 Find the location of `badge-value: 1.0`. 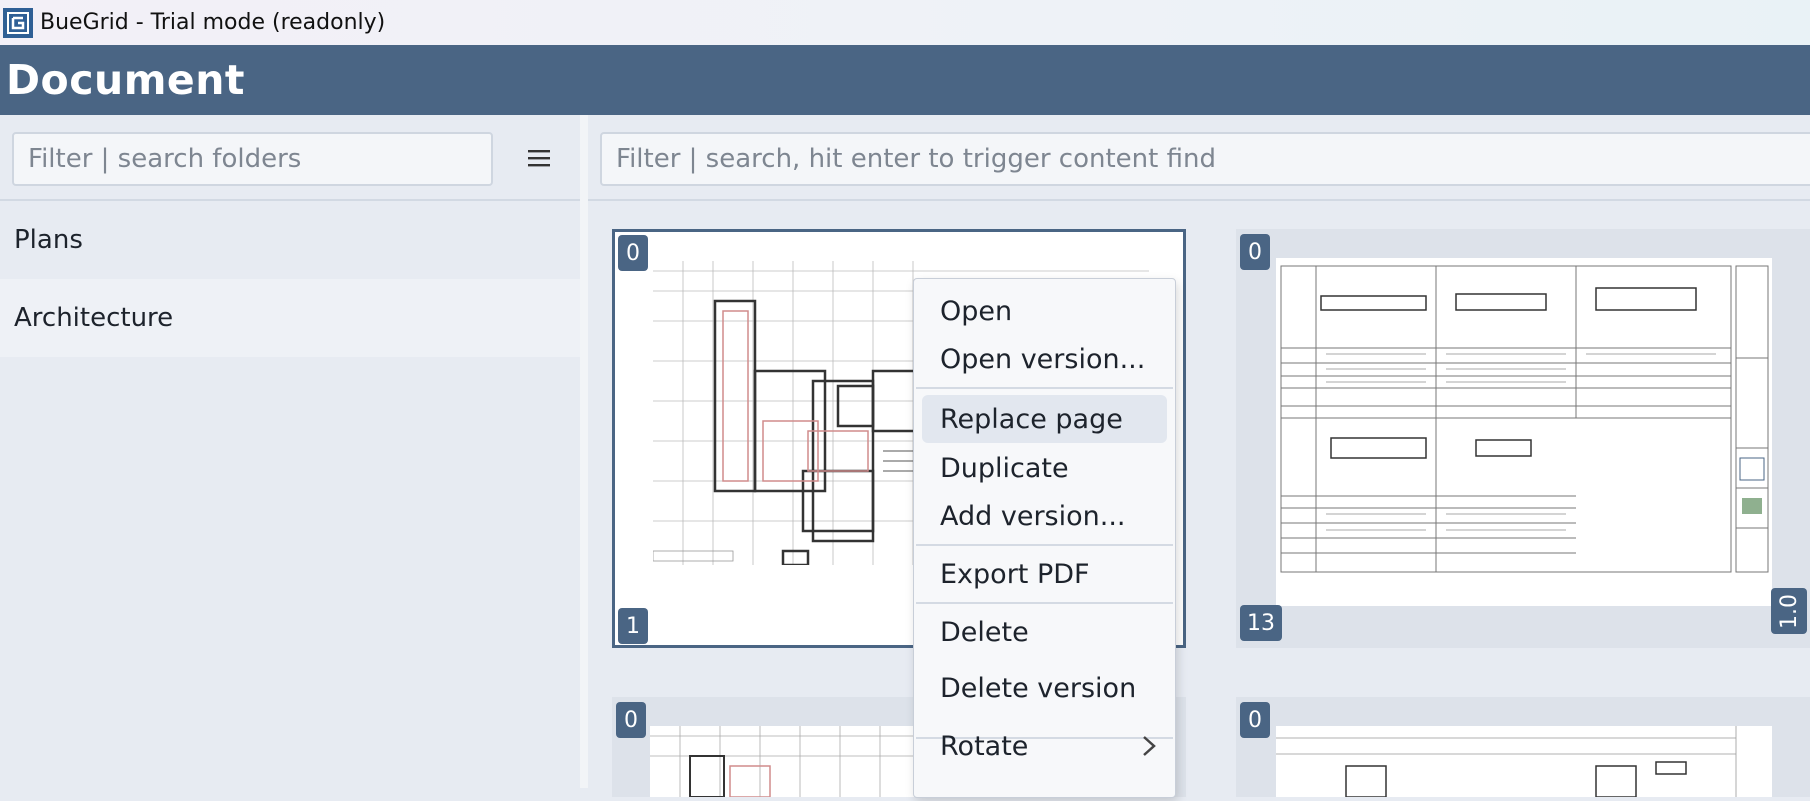

badge-value: 1.0 is located at coordinates (1789, 611).